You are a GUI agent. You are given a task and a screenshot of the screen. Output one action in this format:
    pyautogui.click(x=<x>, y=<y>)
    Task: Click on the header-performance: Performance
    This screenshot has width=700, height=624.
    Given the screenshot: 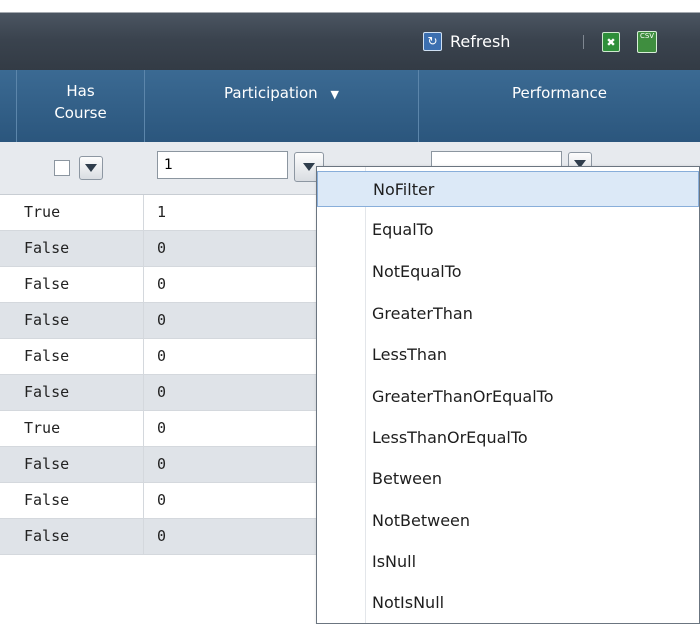 What is the action you would take?
    pyautogui.click(x=559, y=106)
    